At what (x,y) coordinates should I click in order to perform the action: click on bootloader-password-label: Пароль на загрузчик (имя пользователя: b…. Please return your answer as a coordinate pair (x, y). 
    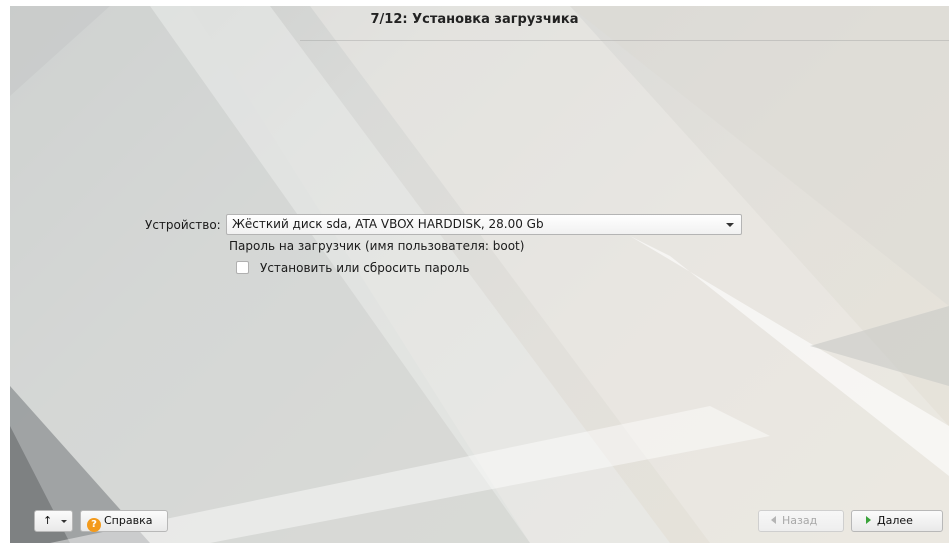
    Looking at the image, I should click on (377, 246).